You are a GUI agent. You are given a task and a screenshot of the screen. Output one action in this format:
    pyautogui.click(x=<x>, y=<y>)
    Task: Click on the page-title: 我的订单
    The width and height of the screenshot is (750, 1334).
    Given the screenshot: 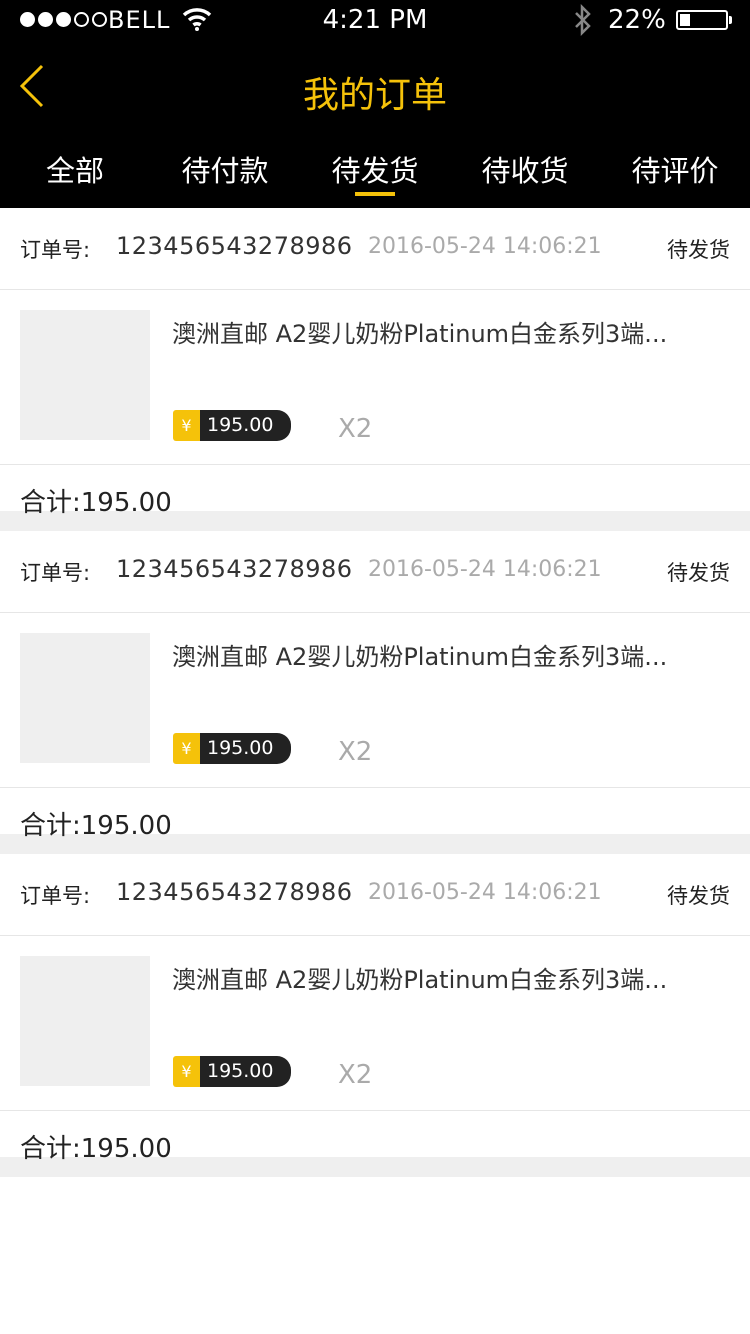 What is the action you would take?
    pyautogui.click(x=374, y=95)
    